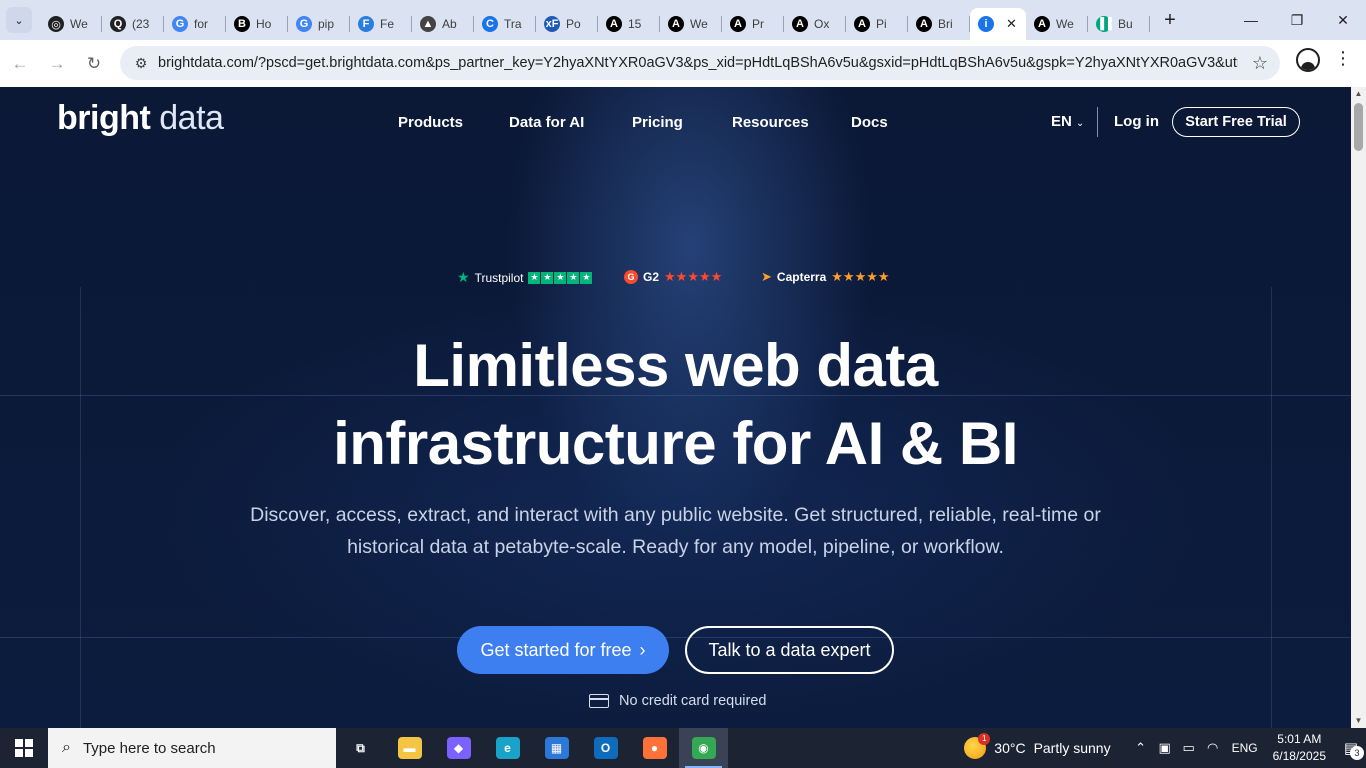  Describe the element at coordinates (180, 24) in the screenshot. I see `google-icon: G` at that location.